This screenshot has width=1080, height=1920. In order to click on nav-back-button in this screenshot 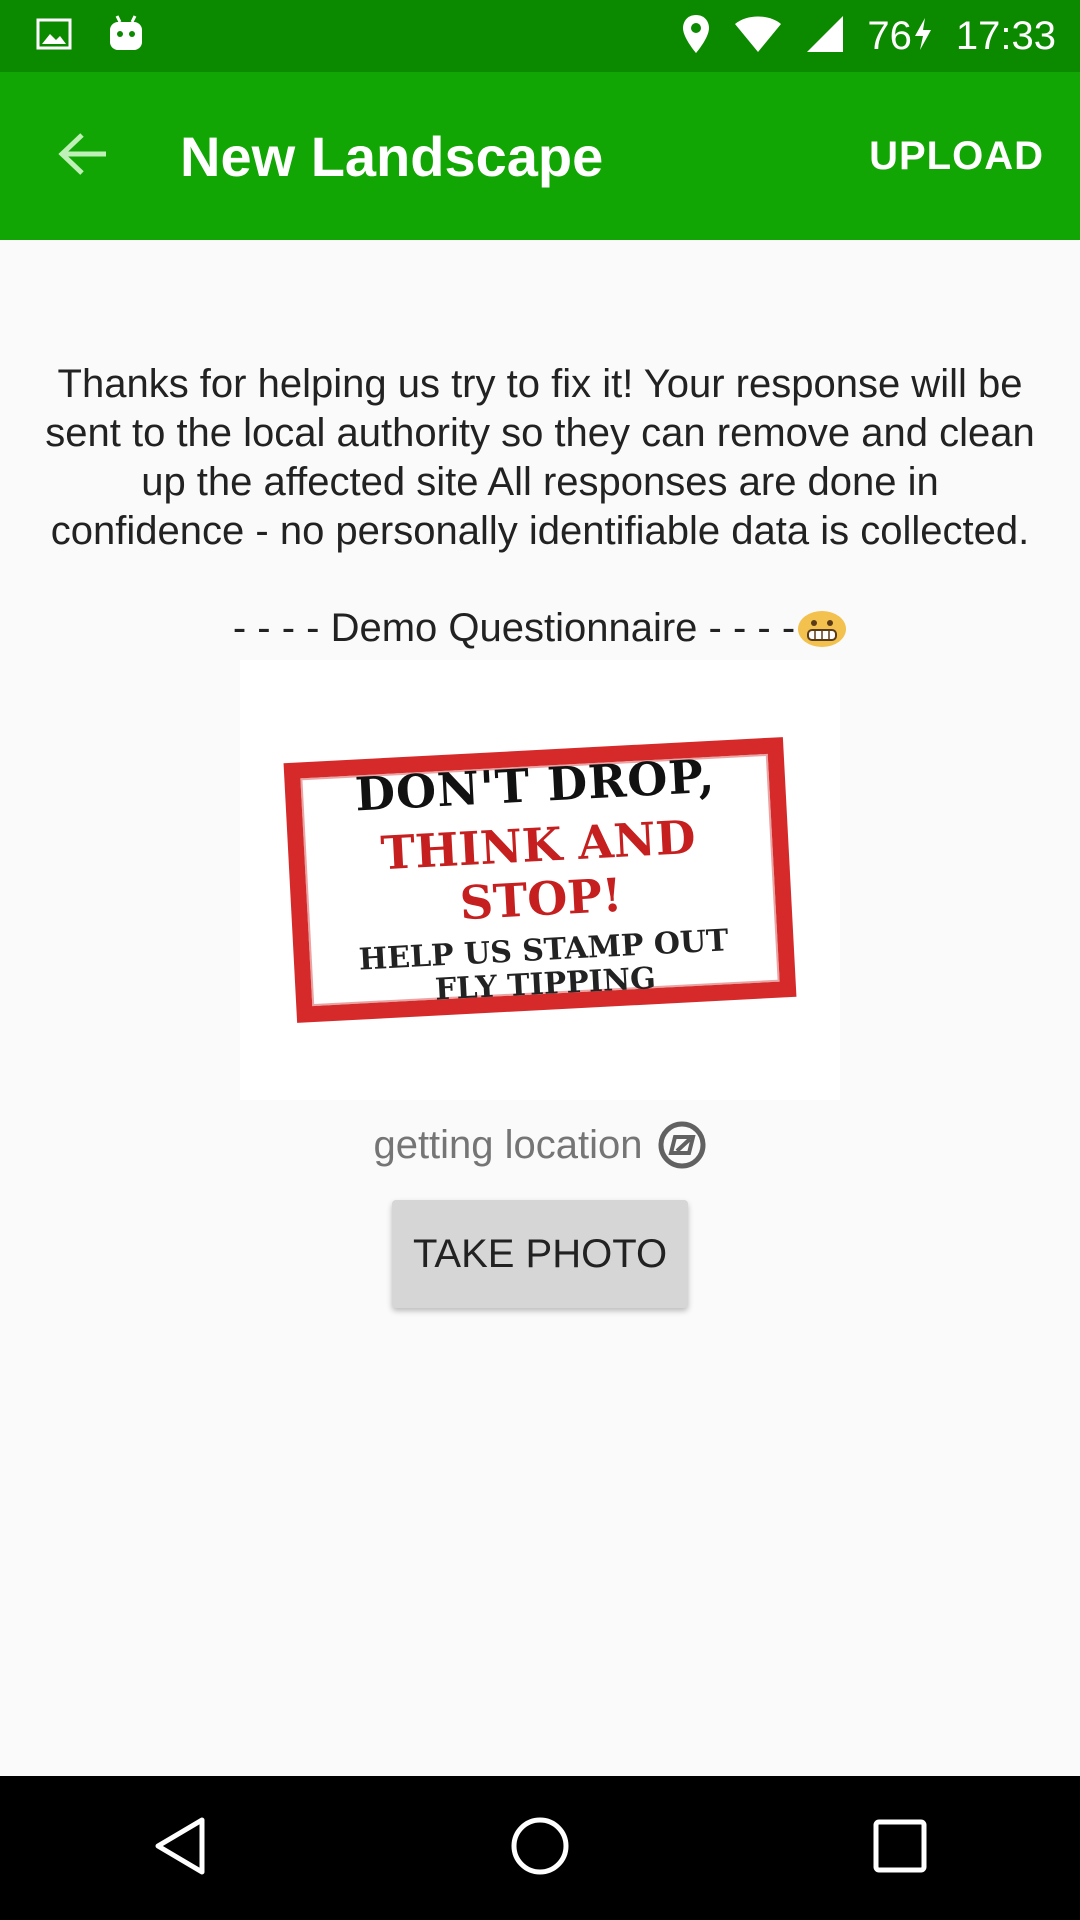, I will do `click(180, 1848)`.